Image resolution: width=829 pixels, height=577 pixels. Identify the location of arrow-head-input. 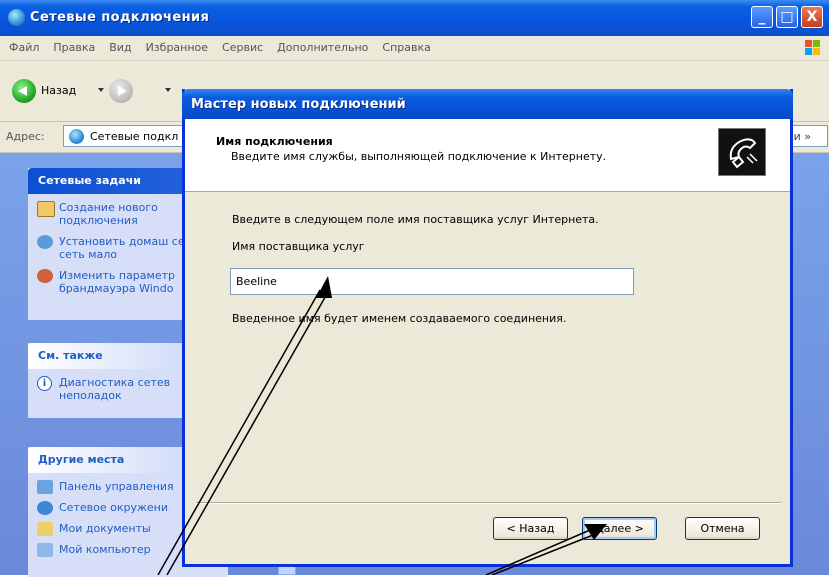
(324, 287).